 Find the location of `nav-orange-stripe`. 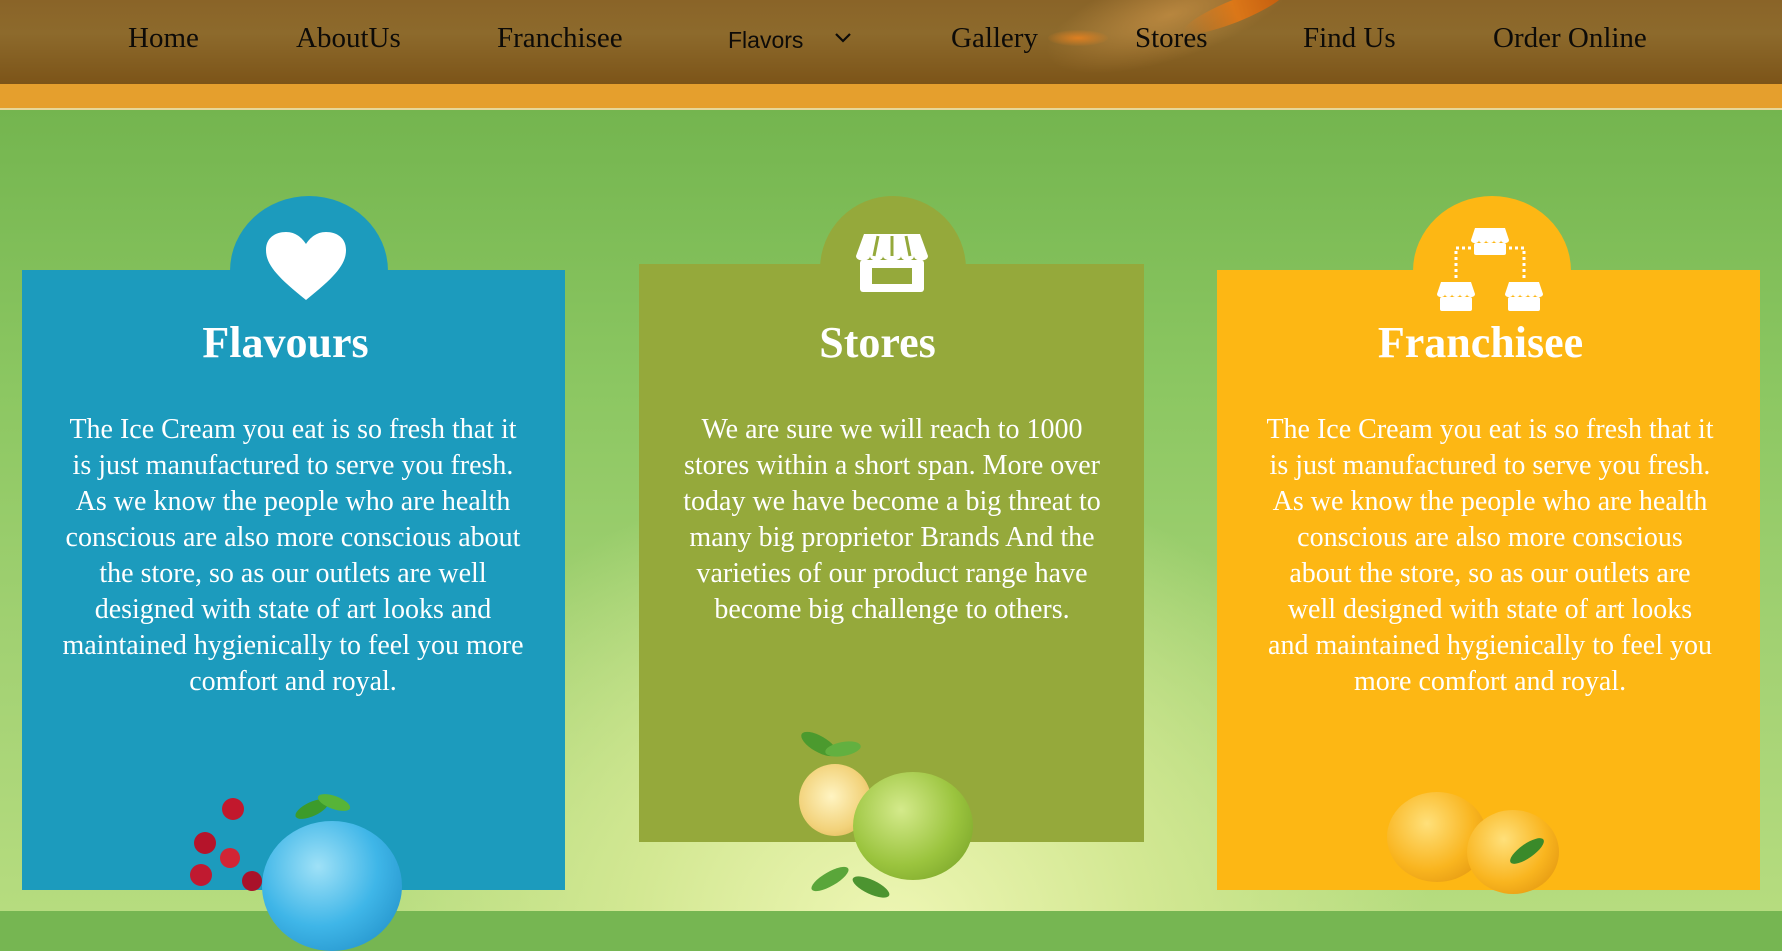

nav-orange-stripe is located at coordinates (891, 96).